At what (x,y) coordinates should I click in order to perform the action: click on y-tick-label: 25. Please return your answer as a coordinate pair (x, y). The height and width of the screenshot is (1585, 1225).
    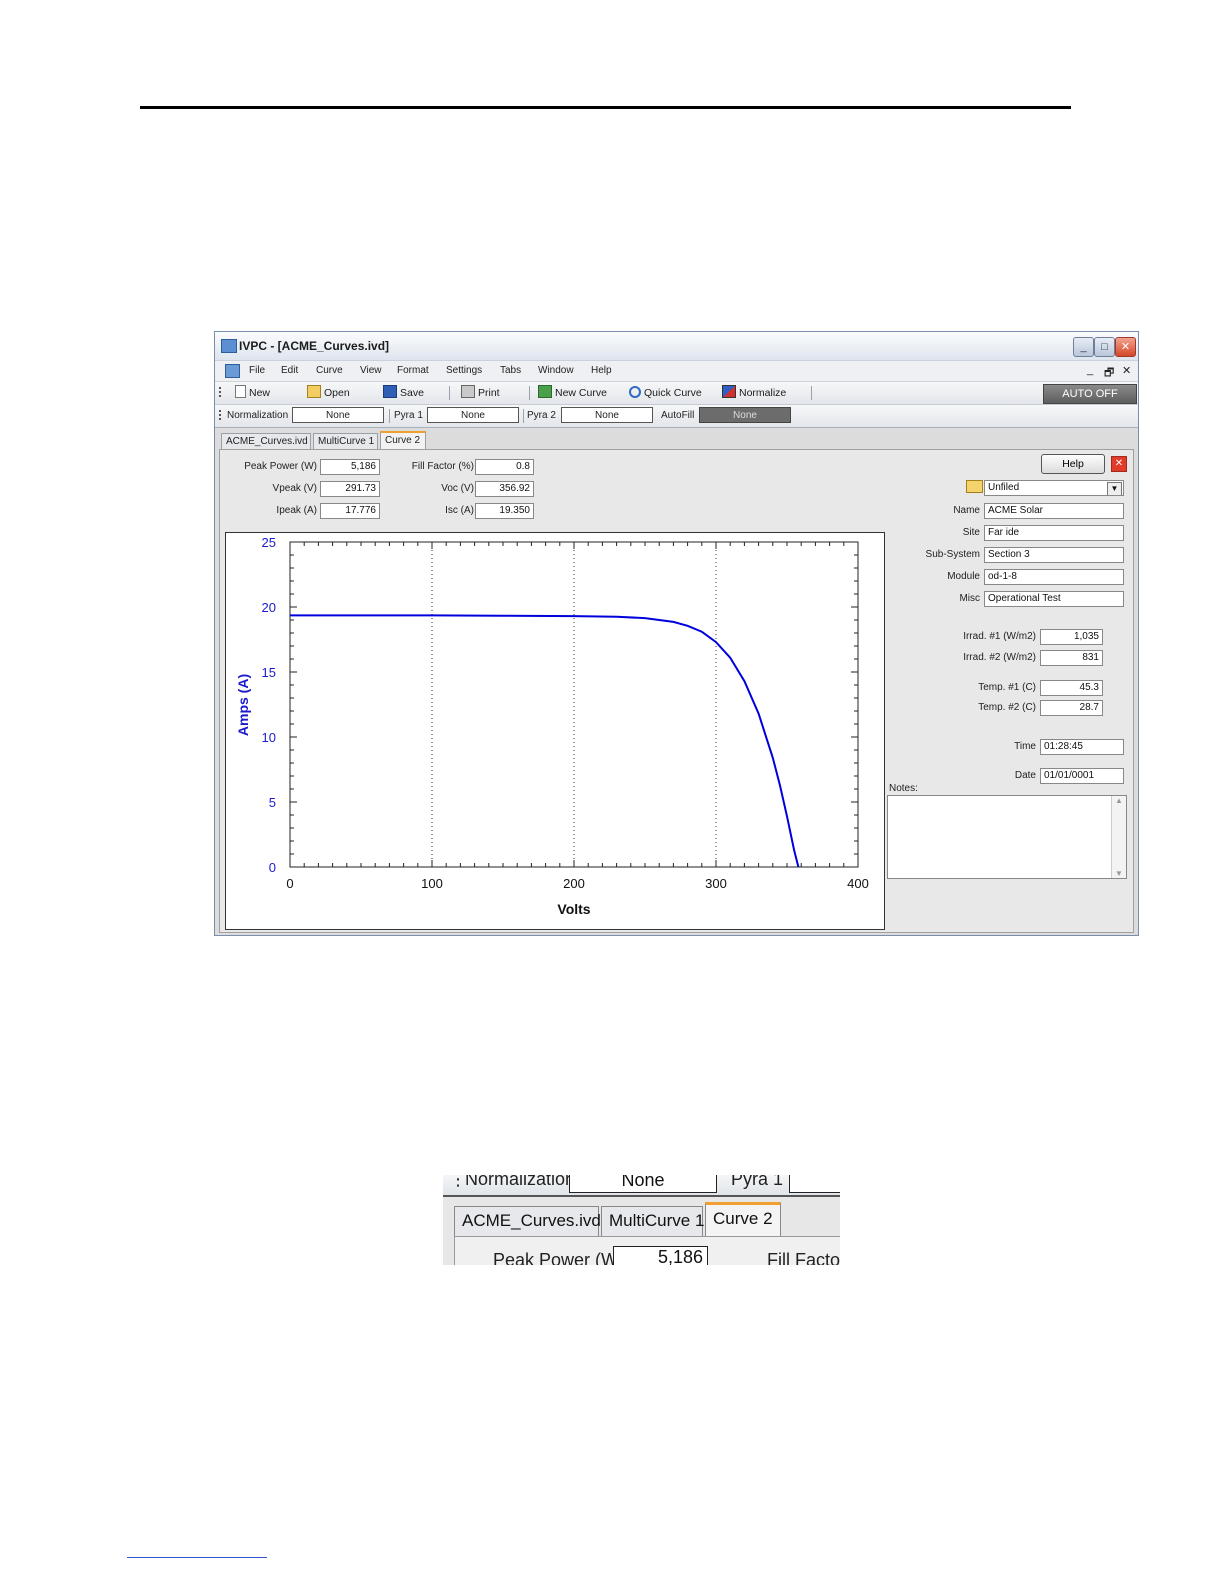
    Looking at the image, I should click on (269, 542).